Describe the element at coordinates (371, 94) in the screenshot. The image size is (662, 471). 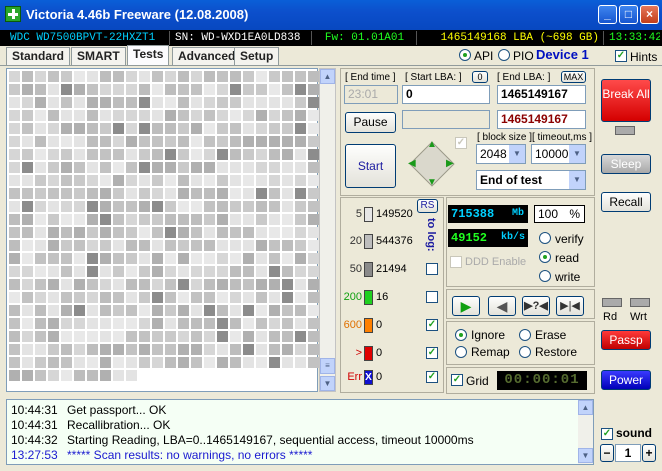
I see `end-time-field: 23:01` at that location.